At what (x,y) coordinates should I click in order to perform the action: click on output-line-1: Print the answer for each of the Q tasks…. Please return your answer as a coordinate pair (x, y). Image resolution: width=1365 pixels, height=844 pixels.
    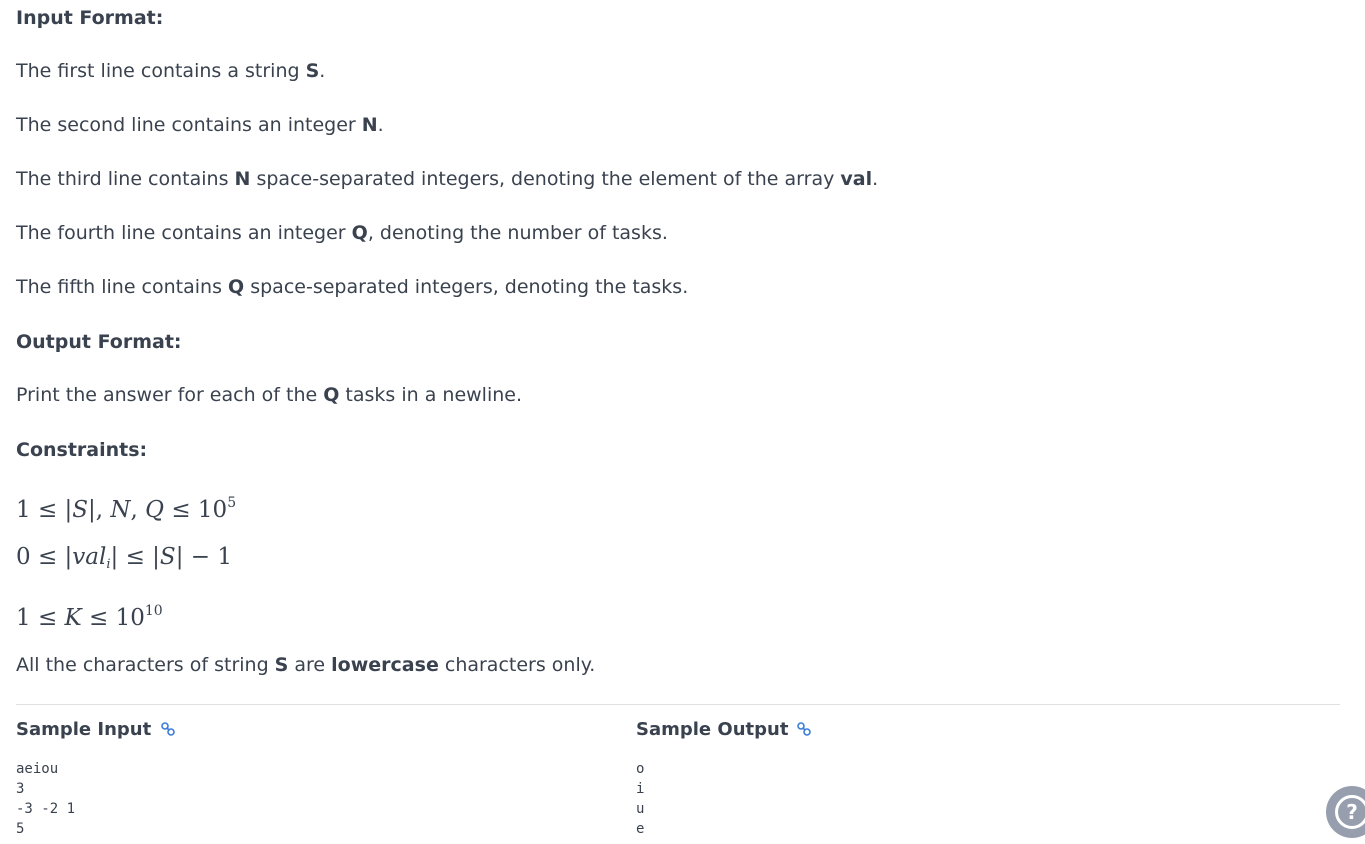
    Looking at the image, I should click on (269, 395).